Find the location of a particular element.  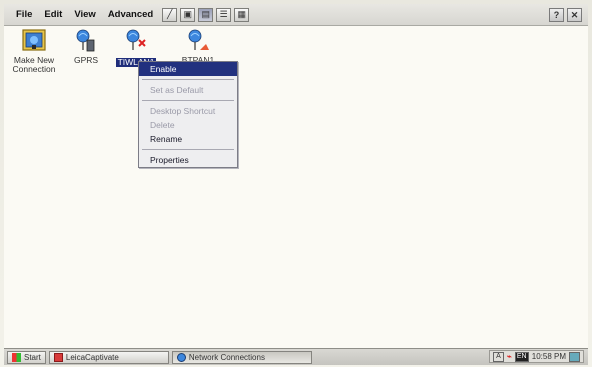

diagonal-line-icon: ╱ is located at coordinates (170, 14).